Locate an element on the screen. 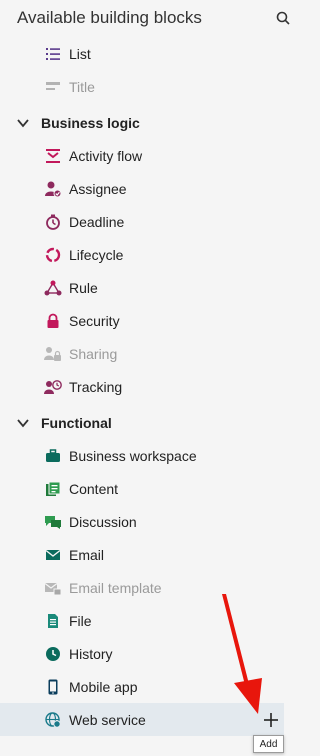 Image resolution: width=320 pixels, height=756 pixels. block-item-file: File is located at coordinates (142, 620).